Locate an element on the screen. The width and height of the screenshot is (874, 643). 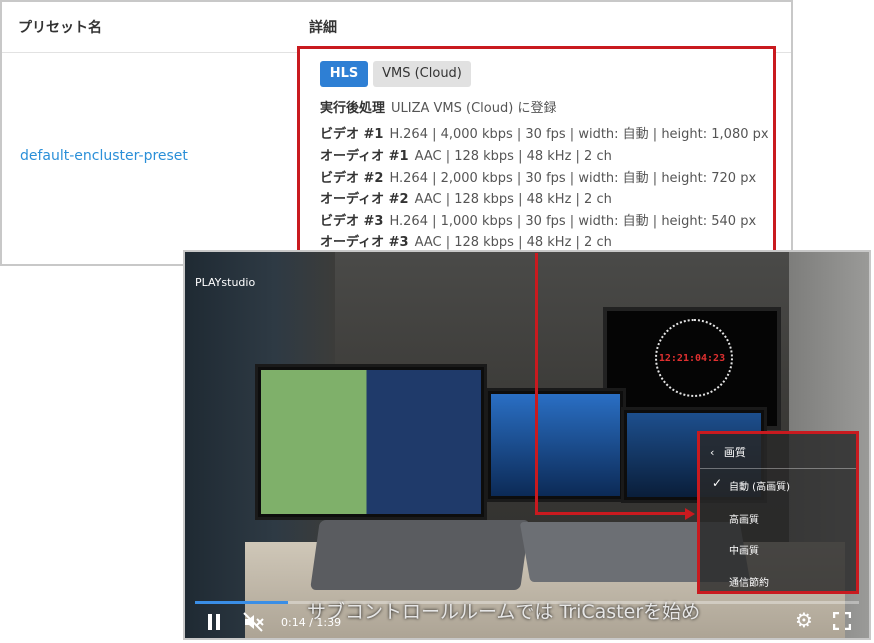
audio-2-row: オーディオ #2 AAC | 128 kbps | 48 kHz | 2 ch is located at coordinates (466, 197).